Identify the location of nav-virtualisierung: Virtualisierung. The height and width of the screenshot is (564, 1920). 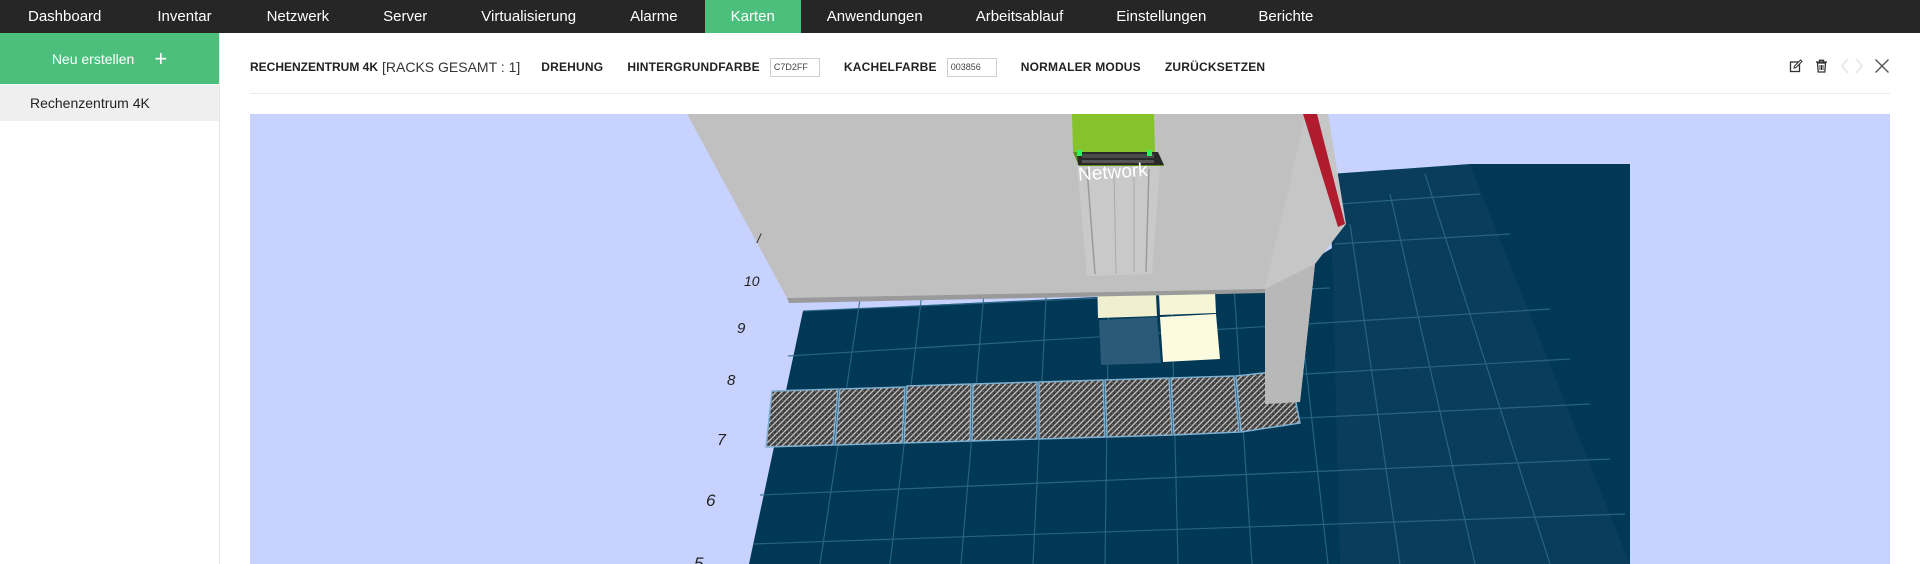
(528, 16).